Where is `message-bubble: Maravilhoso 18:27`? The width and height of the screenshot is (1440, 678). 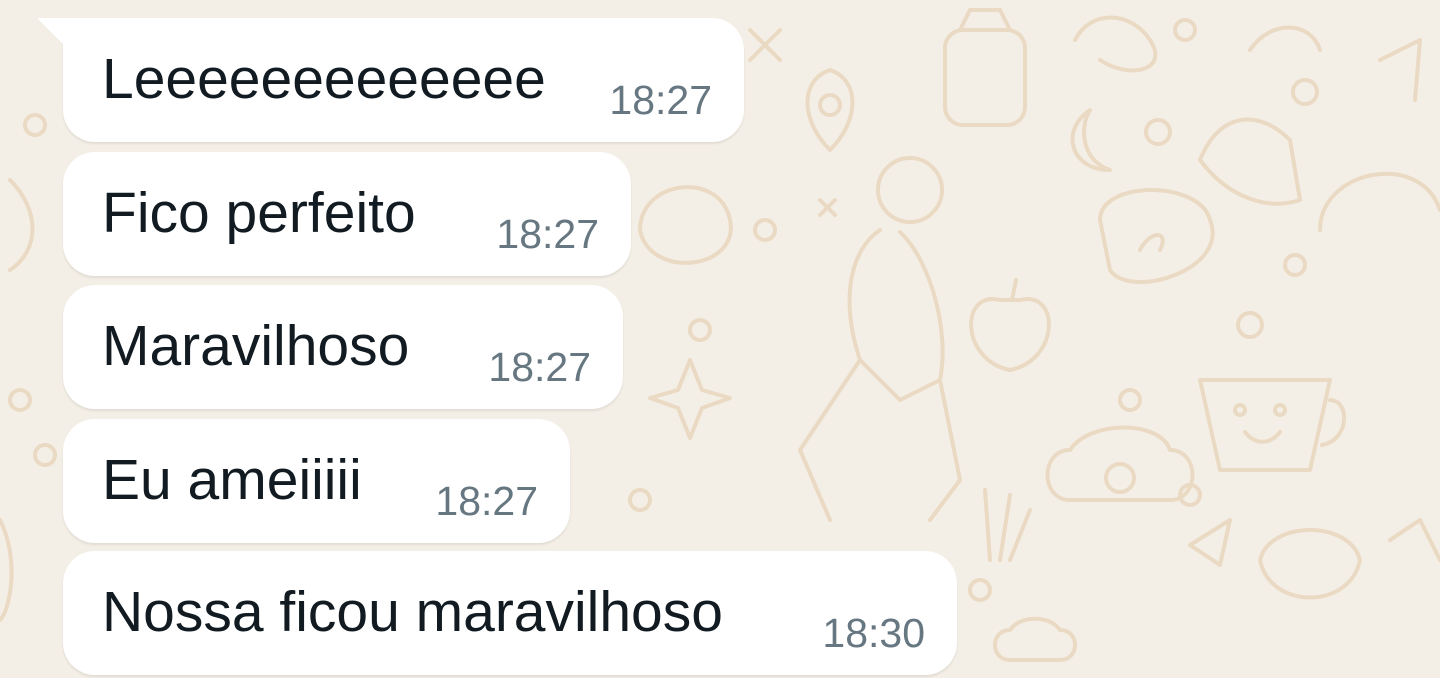
message-bubble: Maravilhoso 18:27 is located at coordinates (343, 347).